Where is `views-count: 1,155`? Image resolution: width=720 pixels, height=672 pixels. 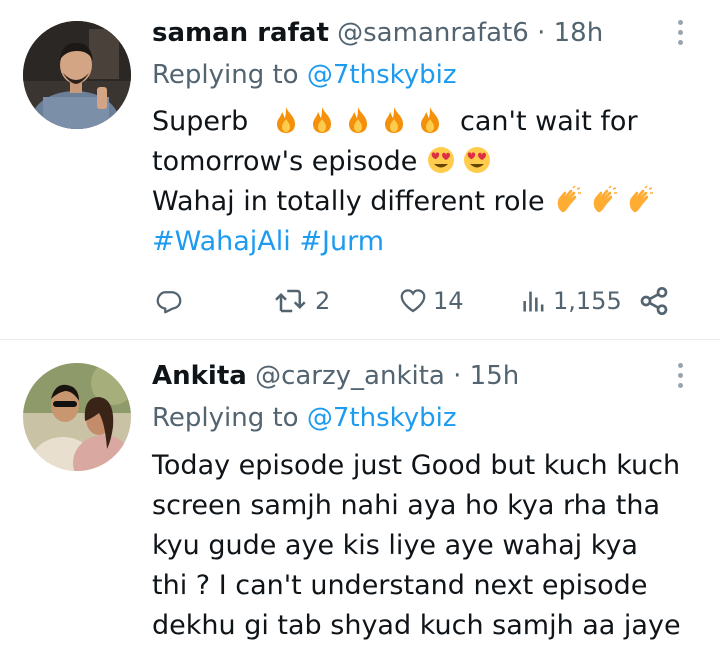
views-count: 1,155 is located at coordinates (587, 301).